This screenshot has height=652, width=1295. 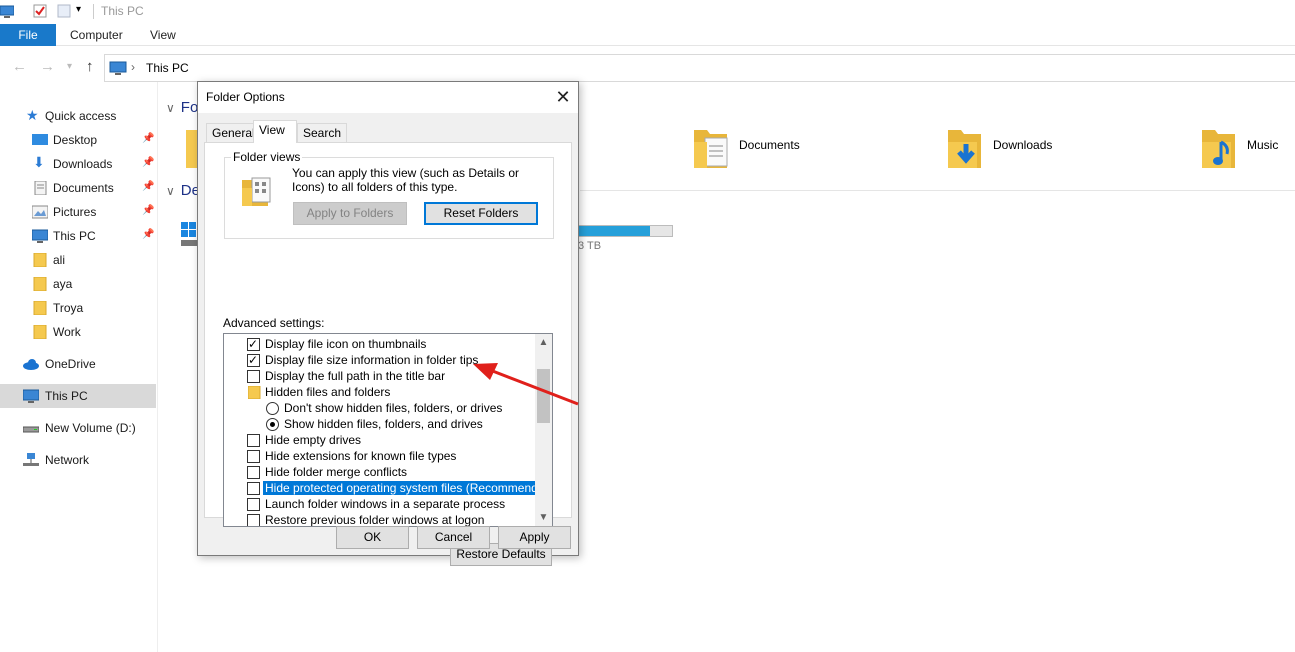 I want to click on sidebar-item-label: New Volume (D:), so click(x=90, y=428).